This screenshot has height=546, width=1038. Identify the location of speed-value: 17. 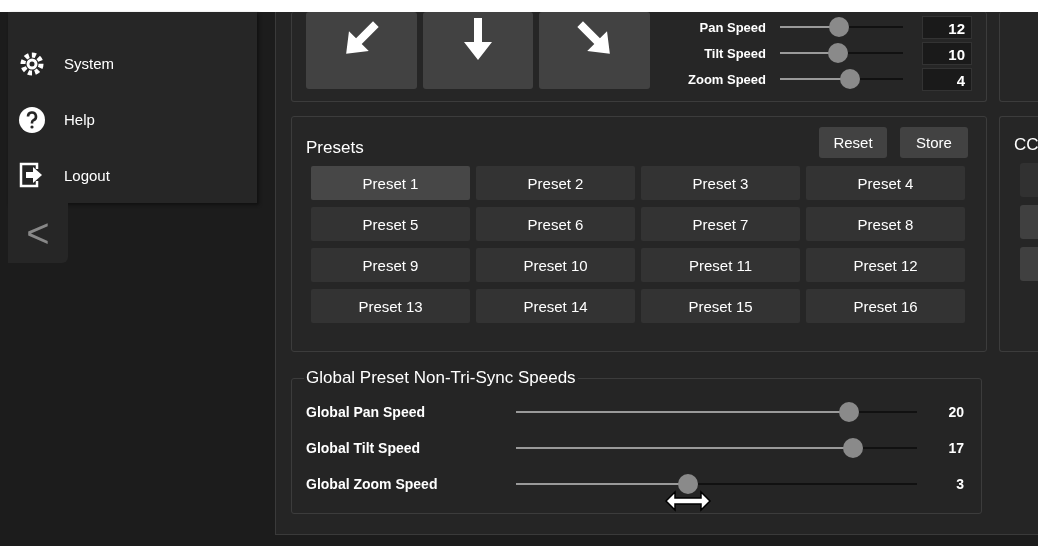
(955, 448).